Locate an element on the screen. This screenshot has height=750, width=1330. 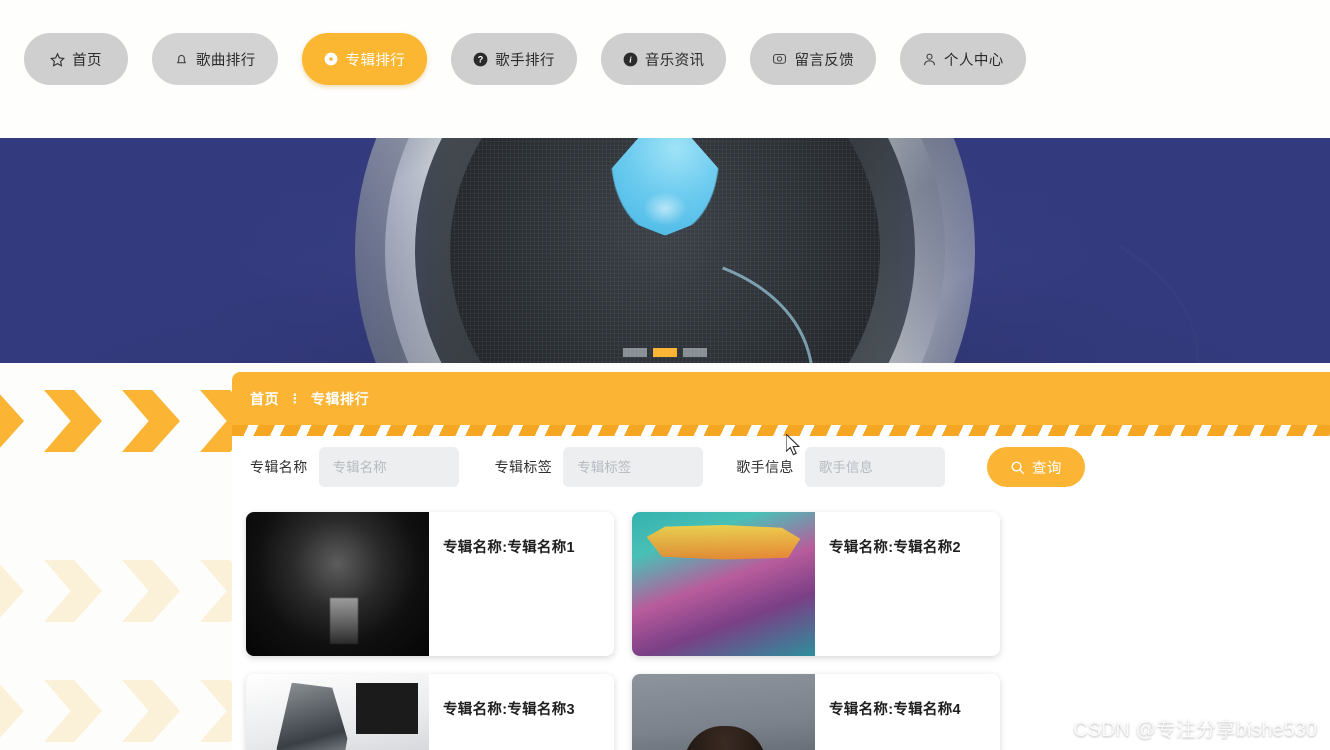
album-card-body: 专辑名称:专辑名称2 is located at coordinates (907, 584).